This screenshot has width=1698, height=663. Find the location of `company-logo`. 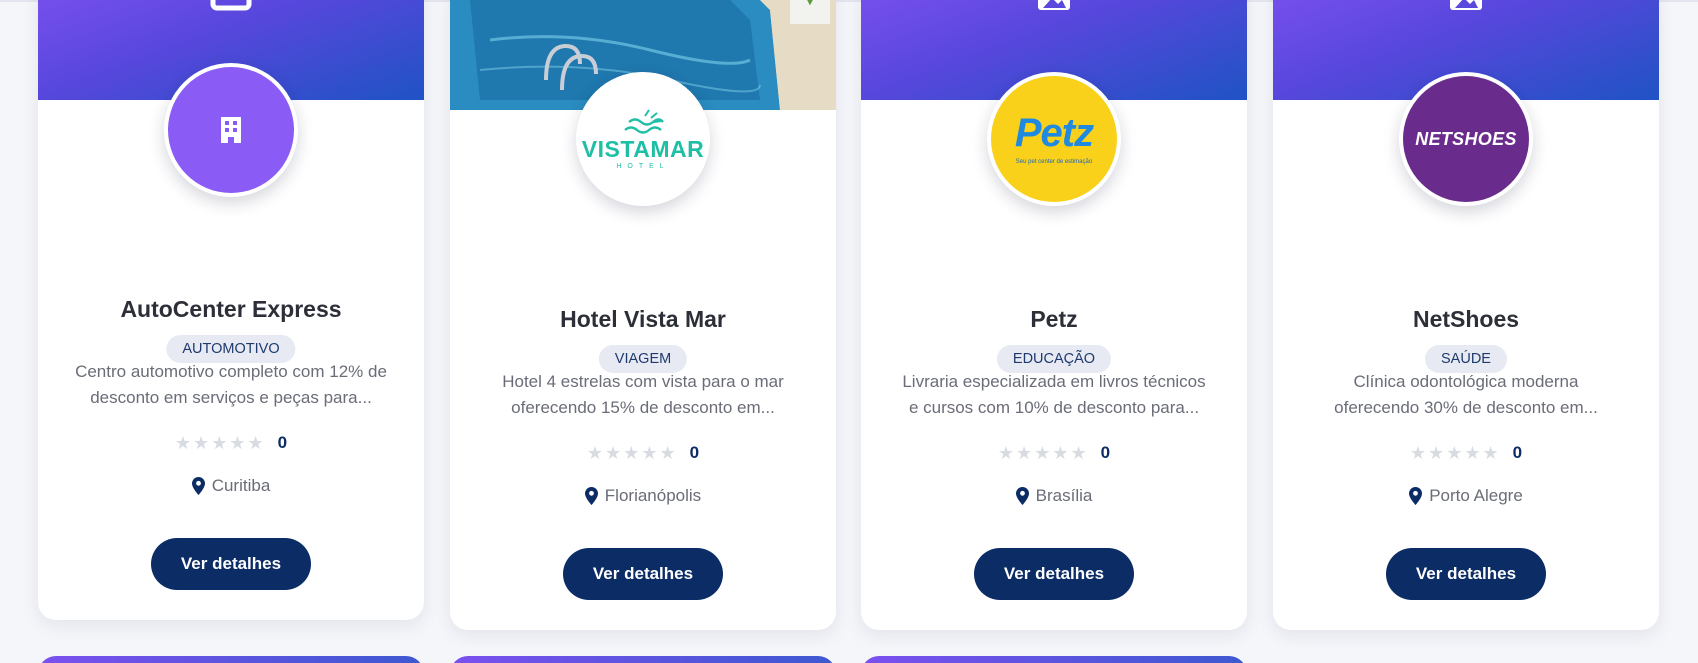

company-logo is located at coordinates (231, 130).